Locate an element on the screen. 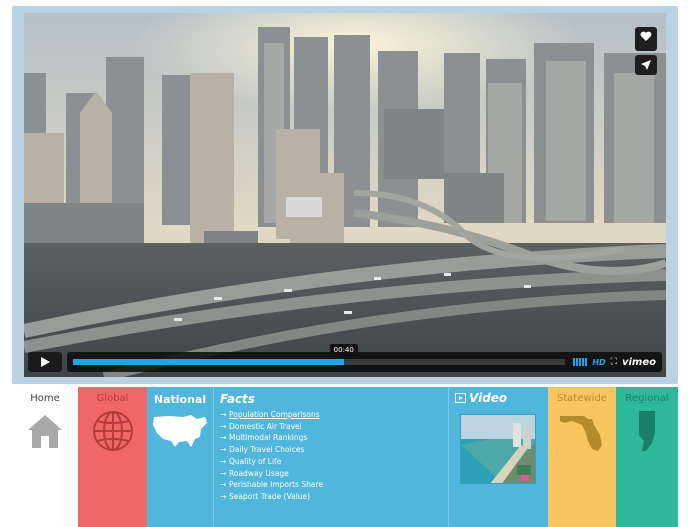 This screenshot has height=527, width=688. video-icon is located at coordinates (460, 398).